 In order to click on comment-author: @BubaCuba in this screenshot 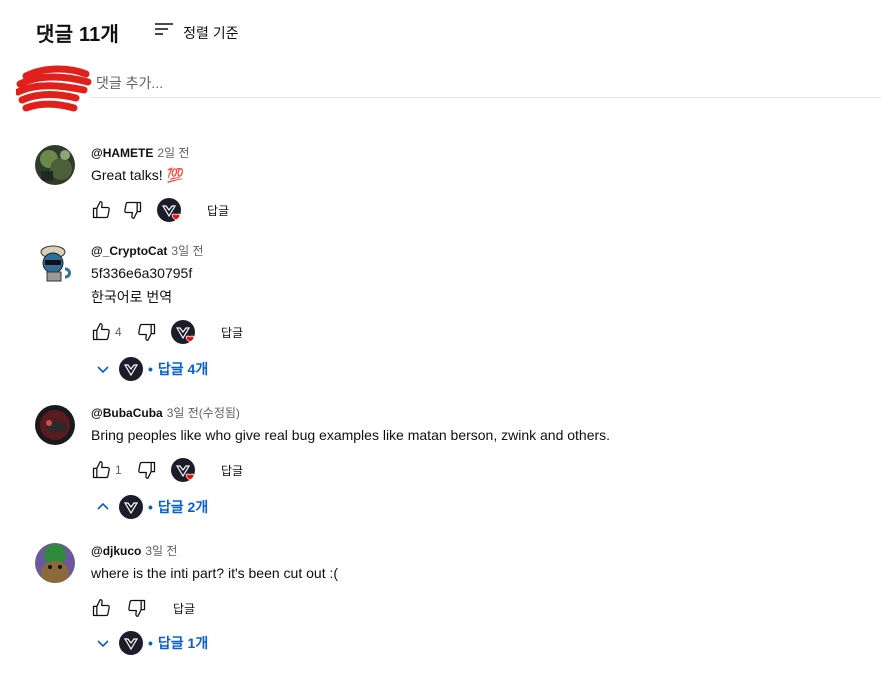, I will do `click(127, 413)`.